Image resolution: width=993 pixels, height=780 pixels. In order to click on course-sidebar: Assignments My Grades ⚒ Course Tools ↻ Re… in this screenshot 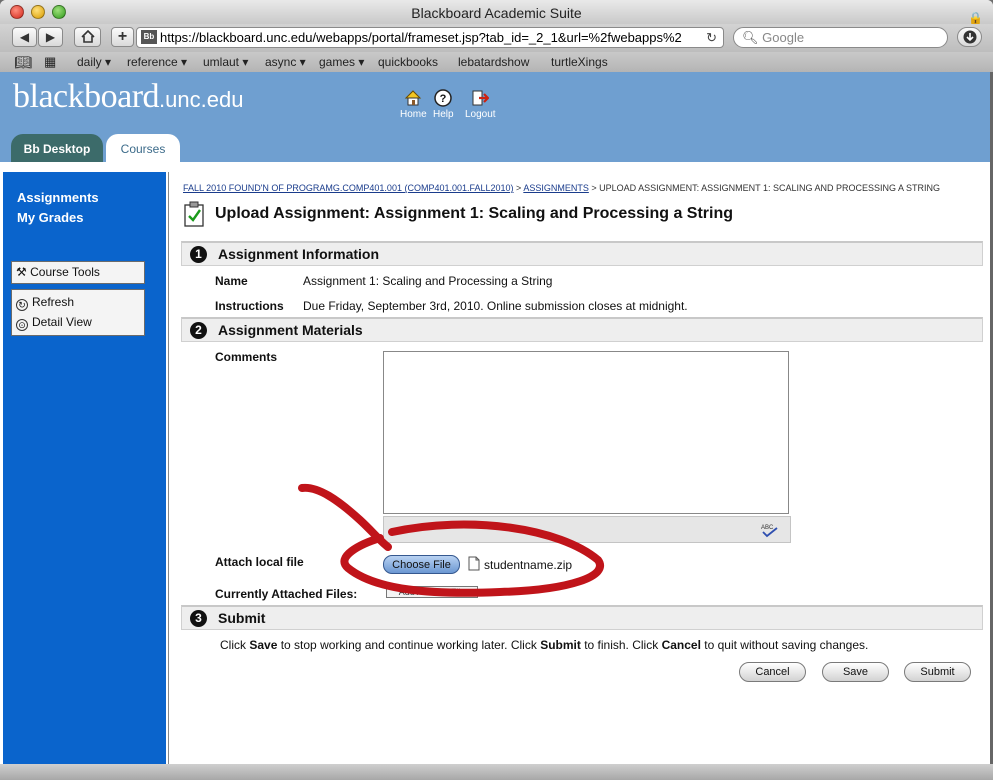, I will do `click(84, 468)`.